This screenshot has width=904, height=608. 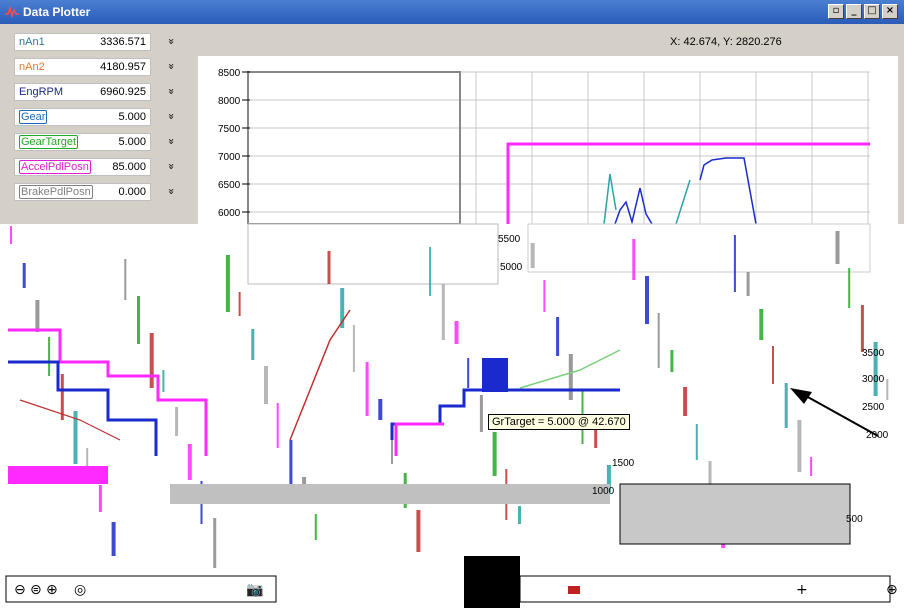 What do you see at coordinates (802, 590) in the screenshot?
I see `crosshair-icon: +` at bounding box center [802, 590].